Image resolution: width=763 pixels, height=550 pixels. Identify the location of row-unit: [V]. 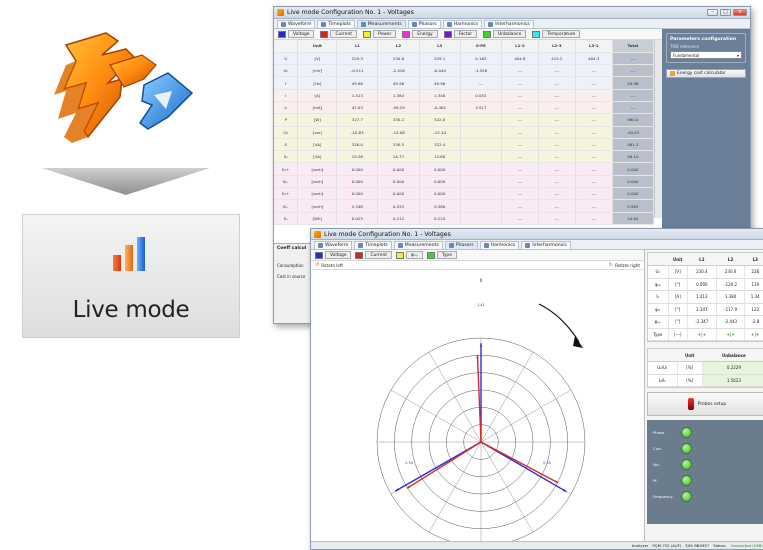
(317, 59).